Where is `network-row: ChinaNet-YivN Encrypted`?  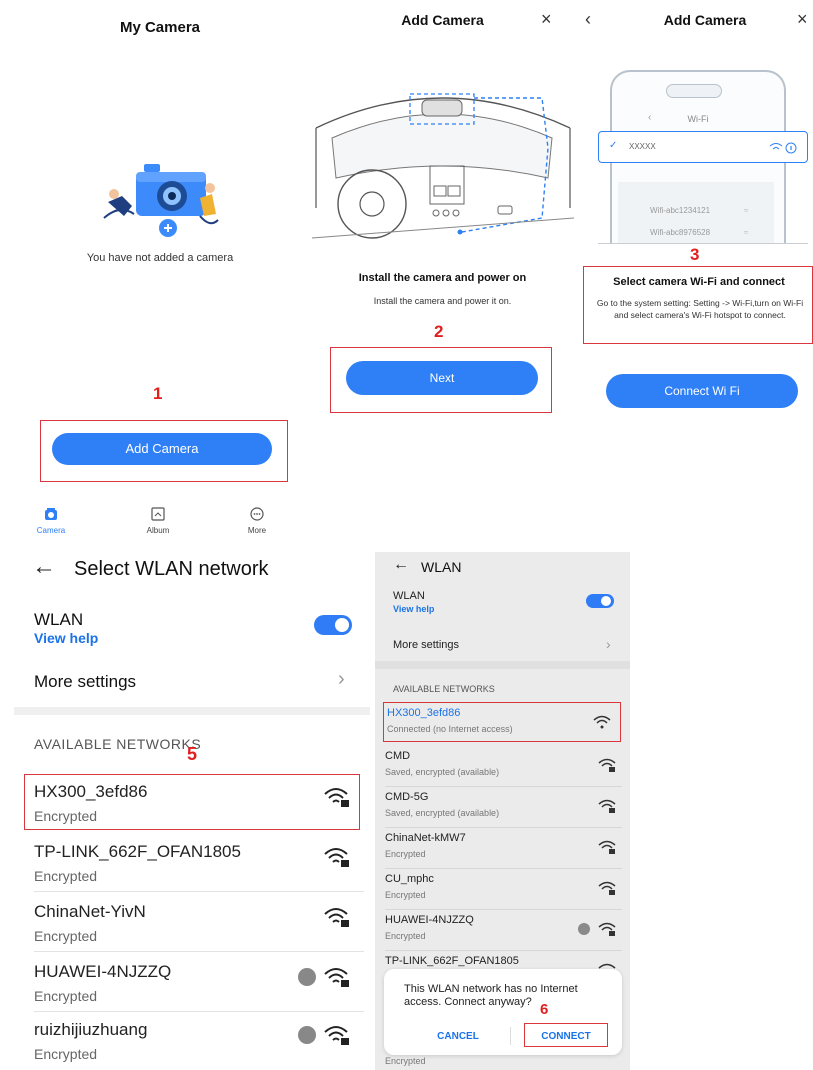
network-row: ChinaNet-YivN Encrypted is located at coordinates (199, 922).